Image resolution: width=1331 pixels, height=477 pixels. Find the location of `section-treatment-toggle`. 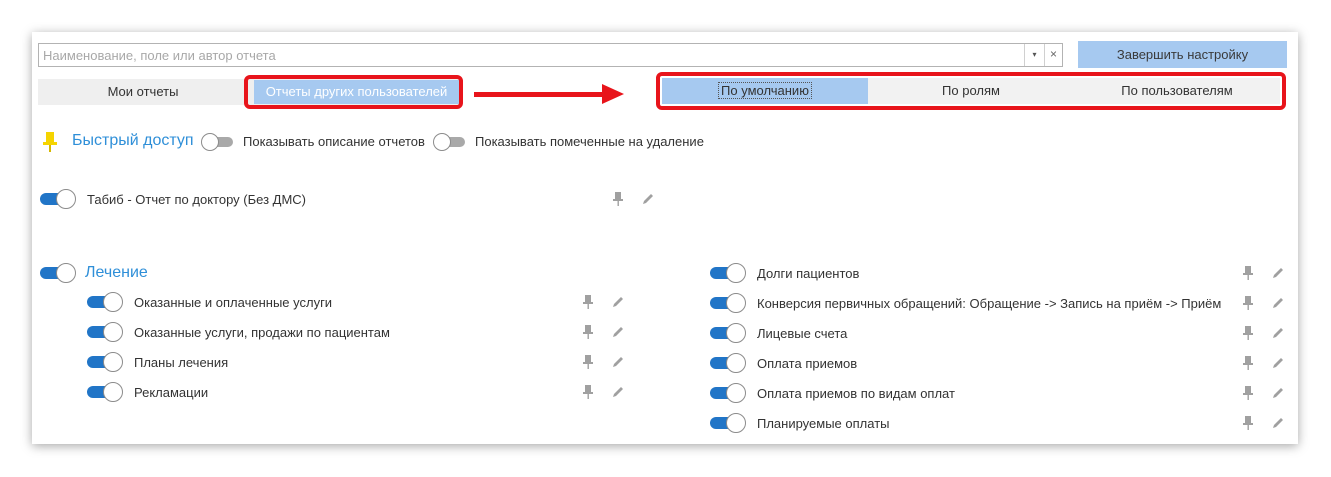

section-treatment-toggle is located at coordinates (58, 273).